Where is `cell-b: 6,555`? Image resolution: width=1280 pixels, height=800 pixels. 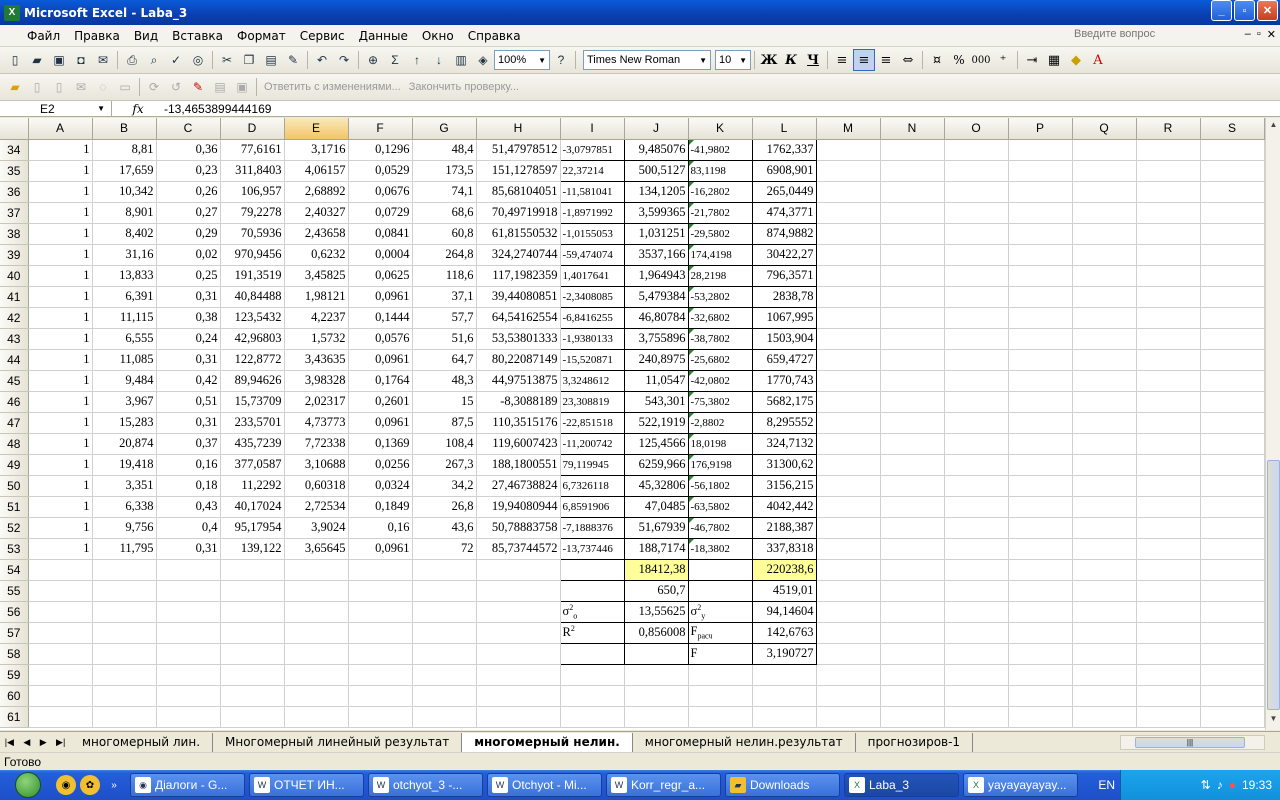 cell-b: 6,555 is located at coordinates (124, 339).